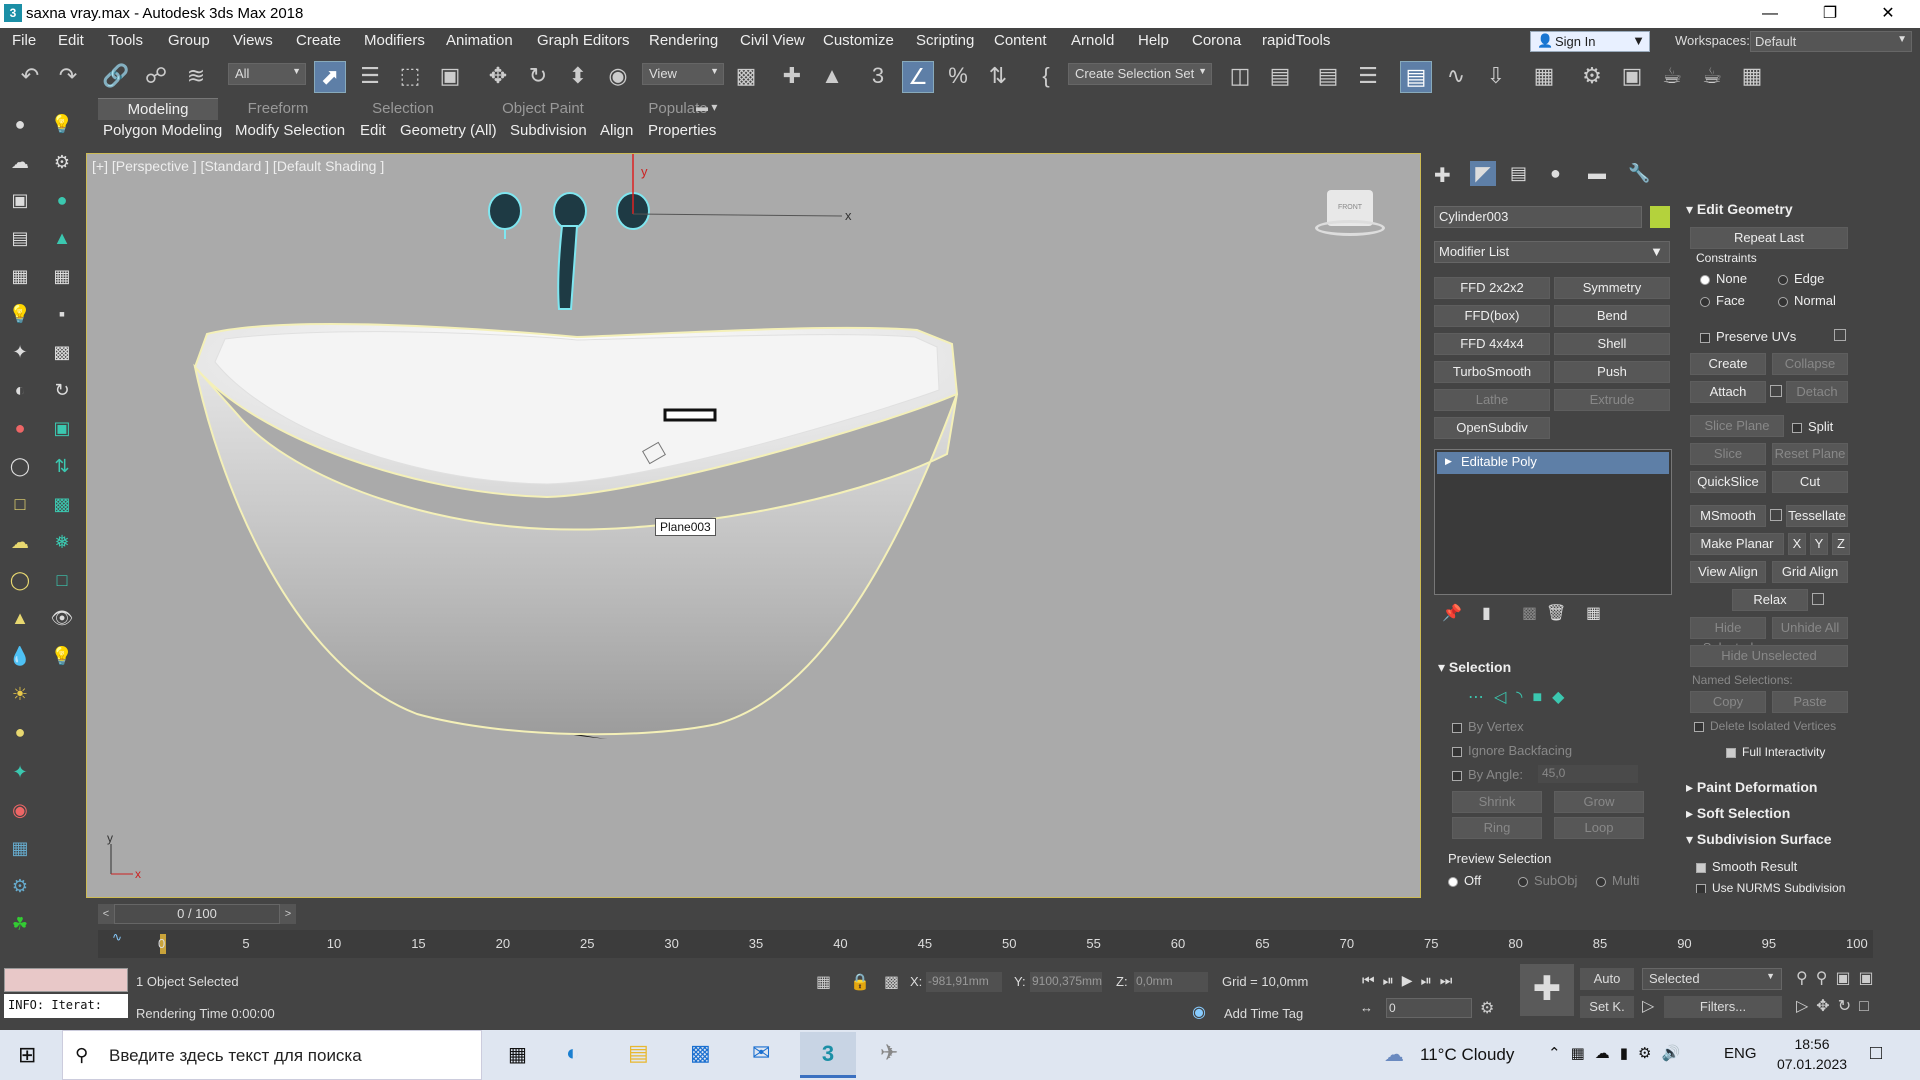 This screenshot has height=1080, width=1920. What do you see at coordinates (62, 466) in the screenshot?
I see `arrange-icon: ⇅` at bounding box center [62, 466].